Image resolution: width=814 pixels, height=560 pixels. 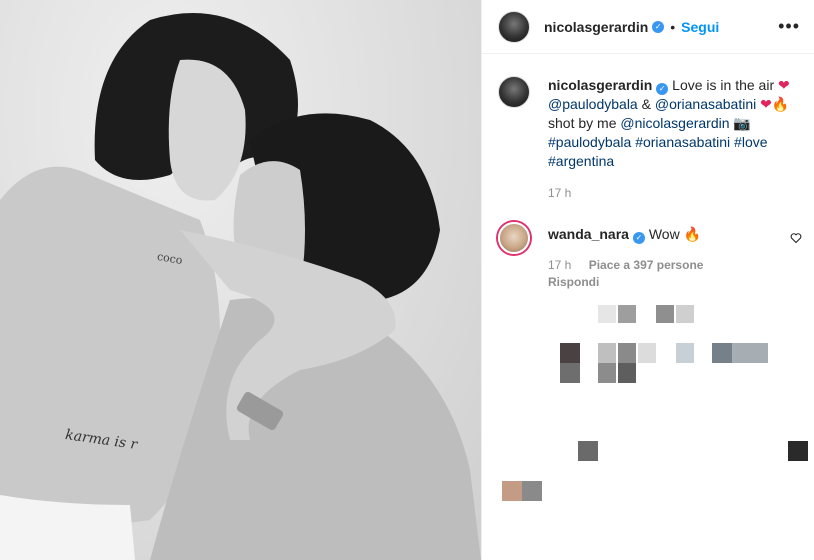 I want to click on commenter-avatar, so click(x=514, y=238).